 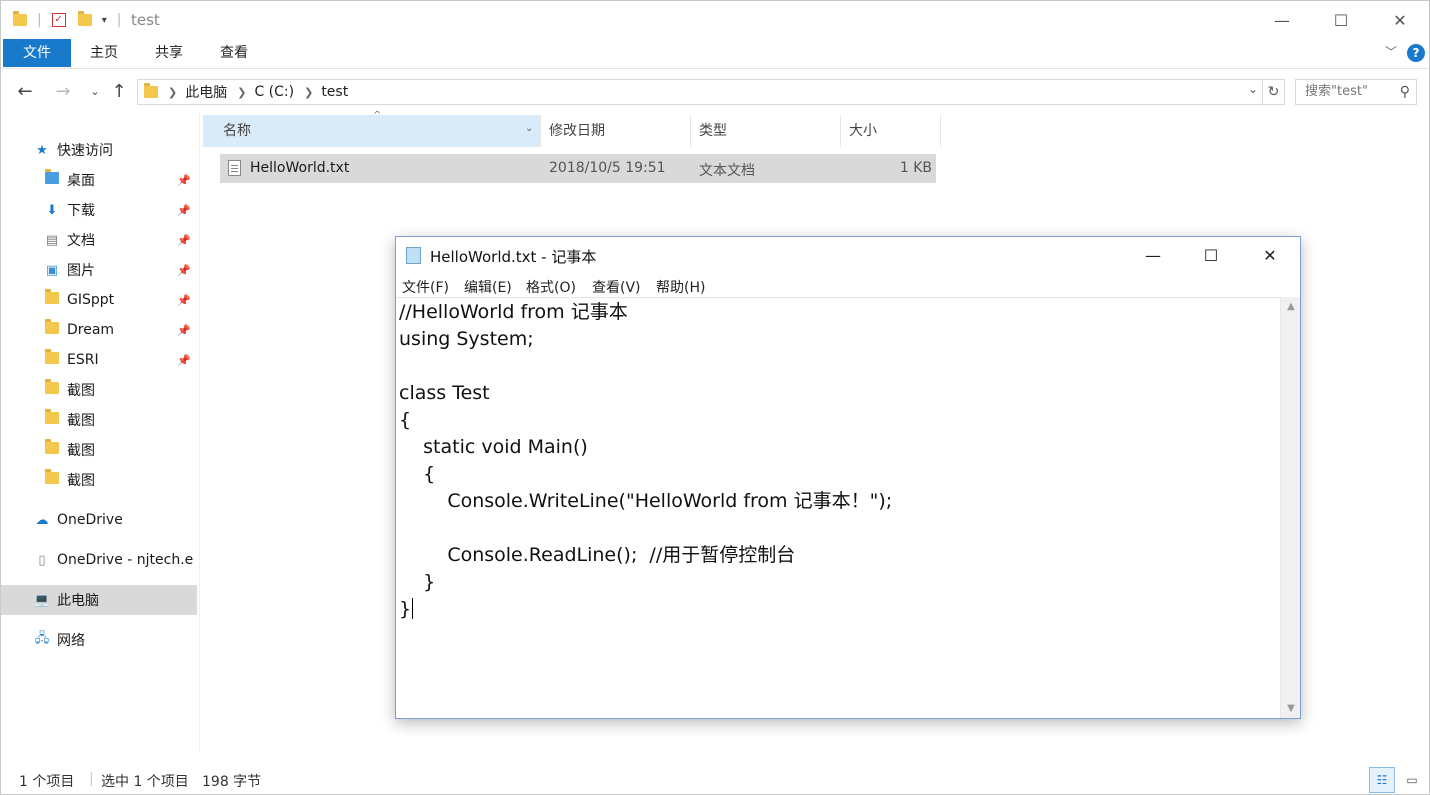 I want to click on refresh-button: ↻, so click(x=1274, y=92).